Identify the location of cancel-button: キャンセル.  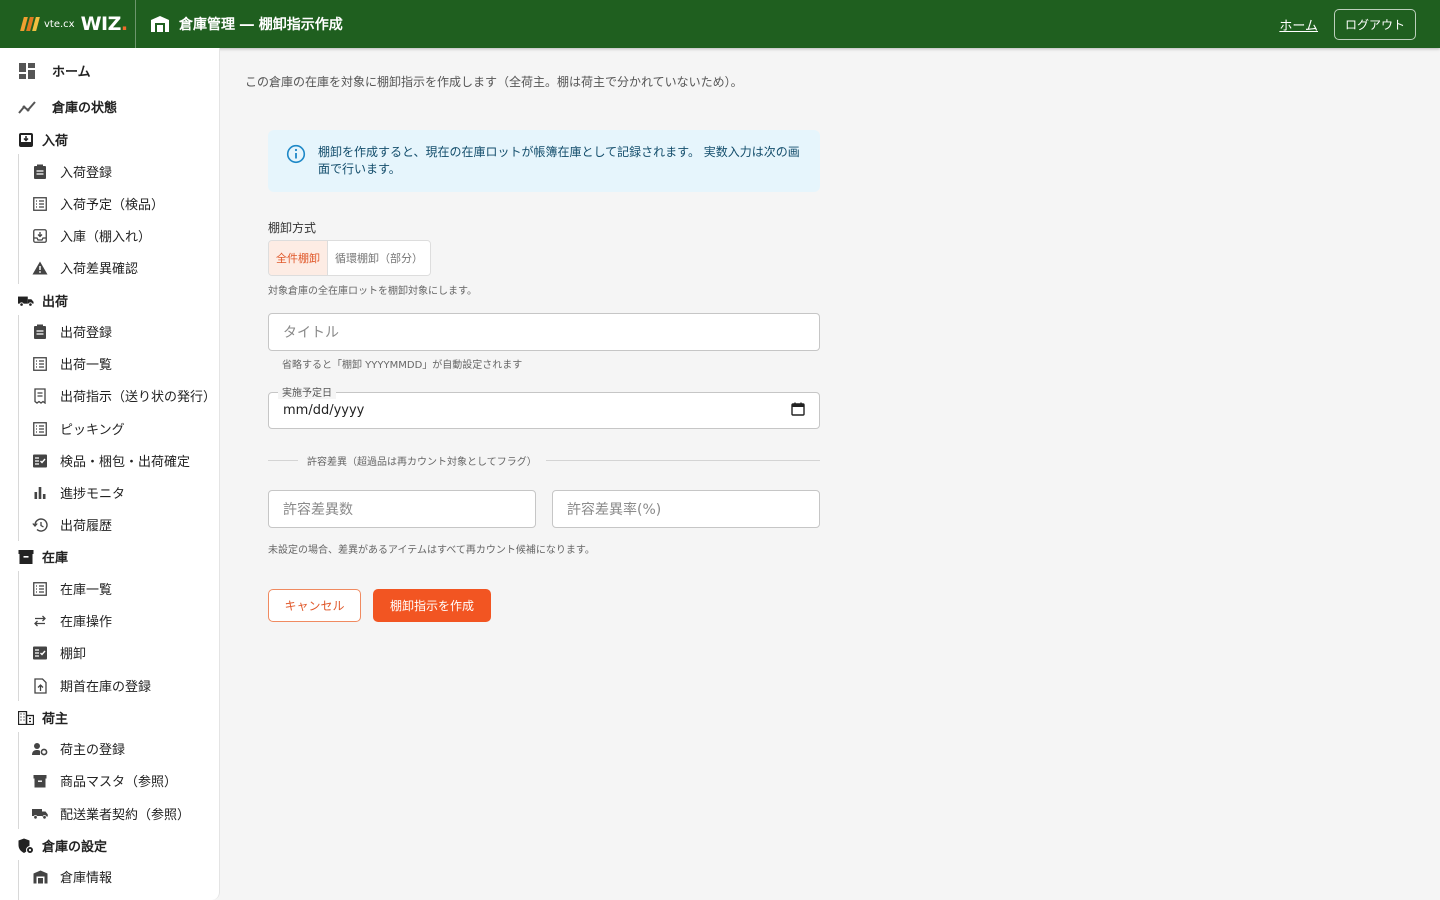
(314, 605).